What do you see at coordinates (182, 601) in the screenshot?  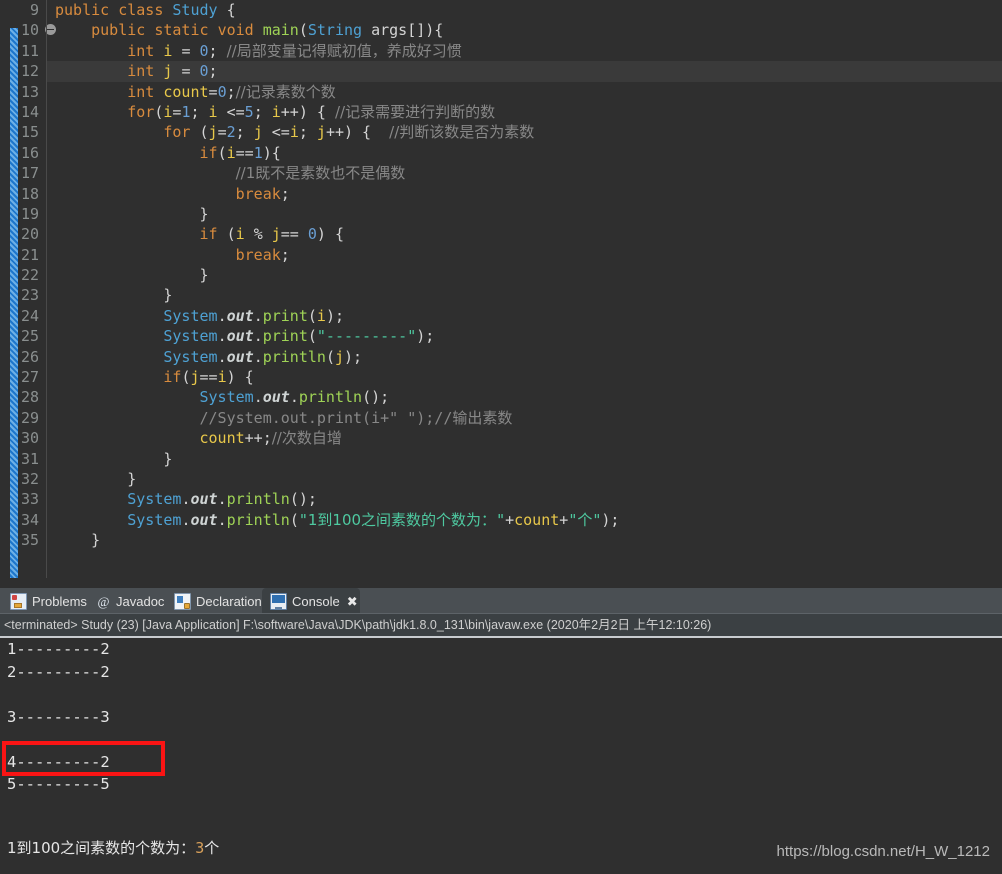 I see `declaration-icon` at bounding box center [182, 601].